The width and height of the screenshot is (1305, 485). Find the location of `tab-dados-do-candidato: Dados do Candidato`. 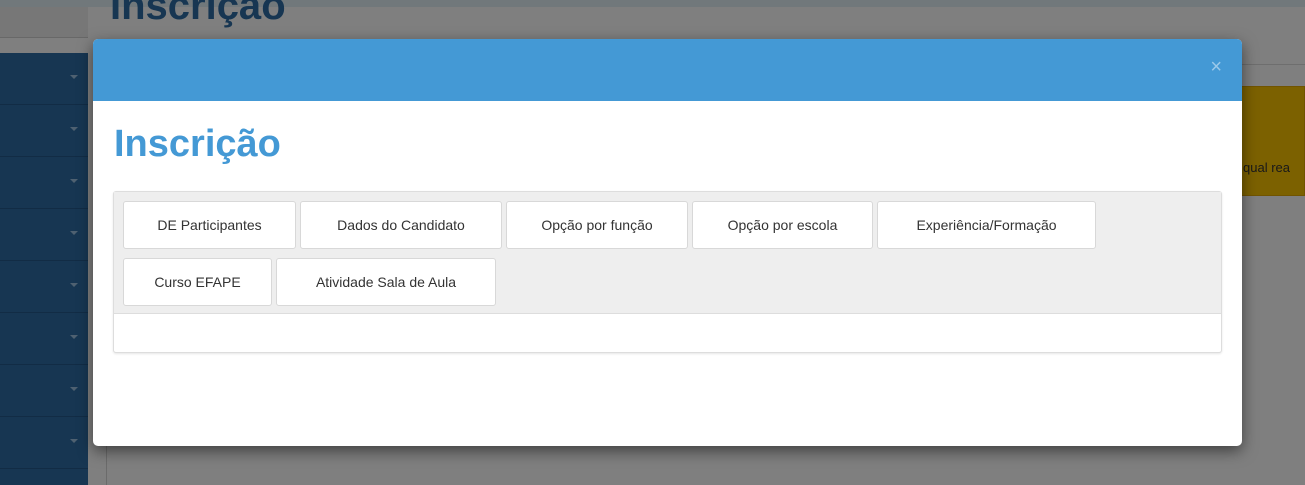

tab-dados-do-candidato: Dados do Candidato is located at coordinates (401, 225).